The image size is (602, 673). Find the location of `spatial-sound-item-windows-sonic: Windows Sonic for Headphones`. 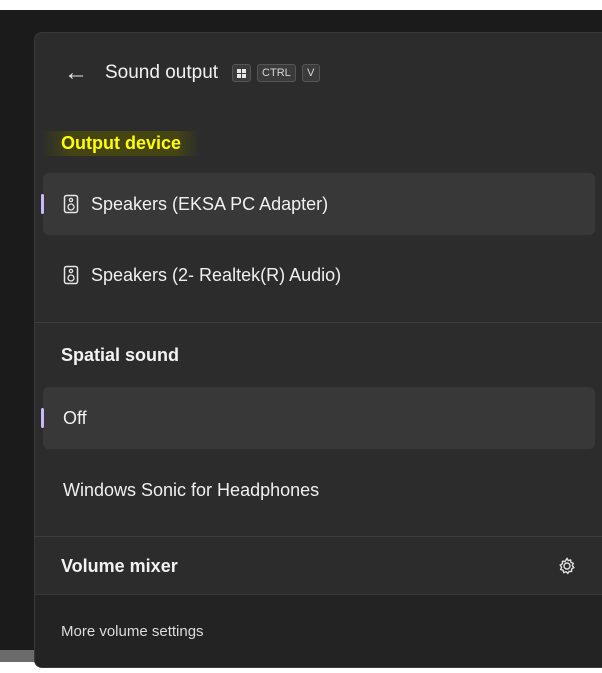

spatial-sound-item-windows-sonic: Windows Sonic for Headphones is located at coordinates (319, 490).